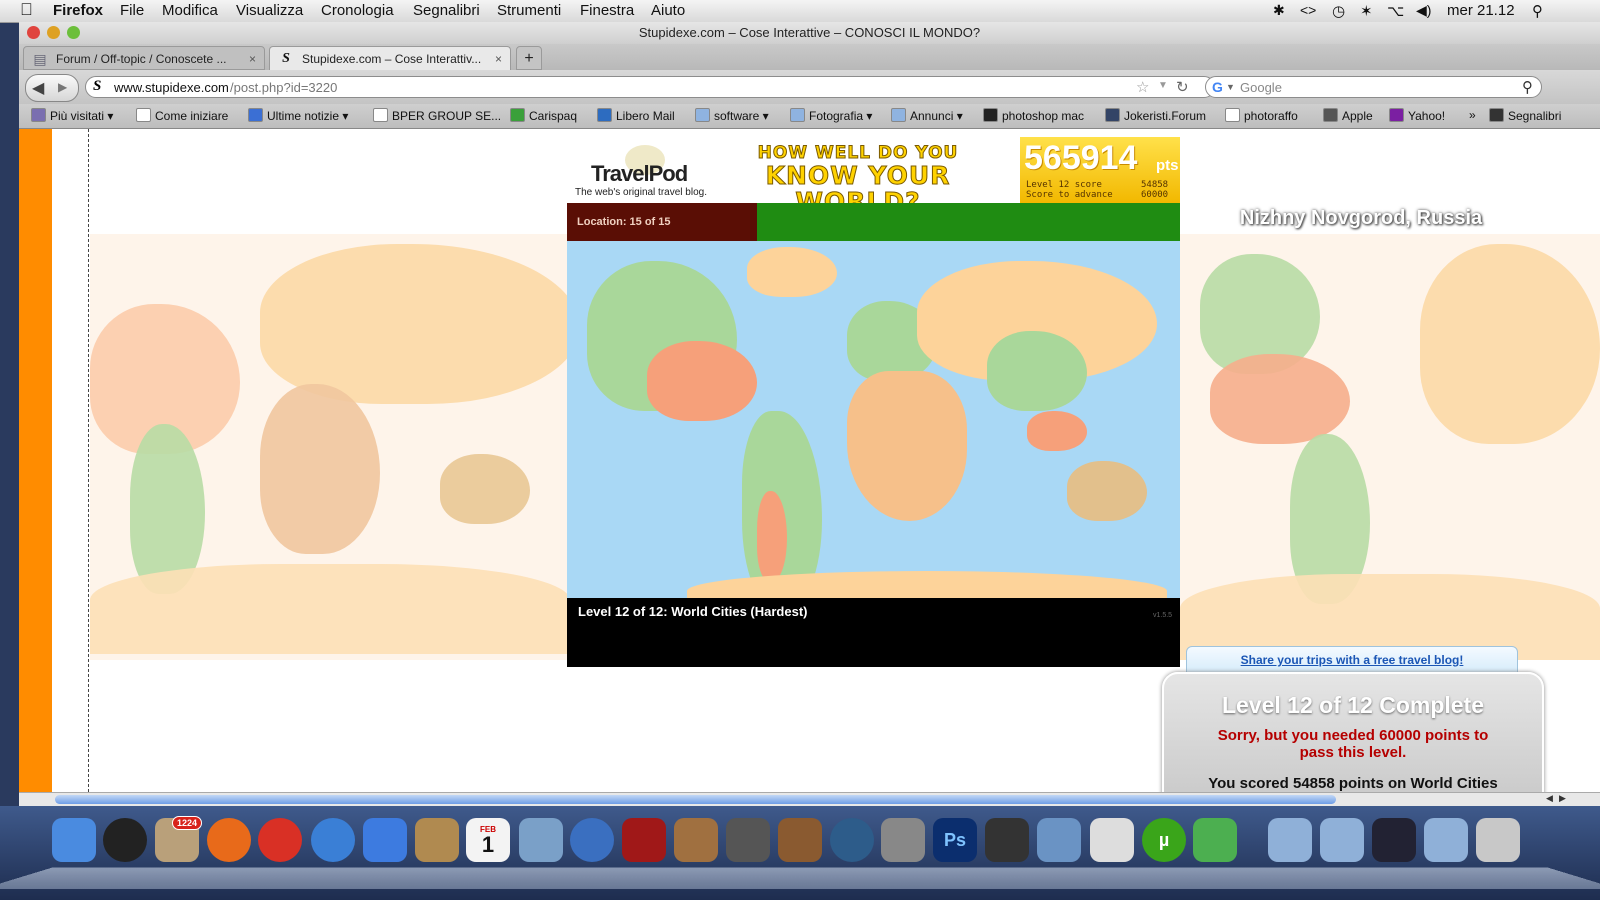 This screenshot has height=900, width=1600. Describe the element at coordinates (488, 840) in the screenshot. I see `ical-icon: FEB 1` at that location.